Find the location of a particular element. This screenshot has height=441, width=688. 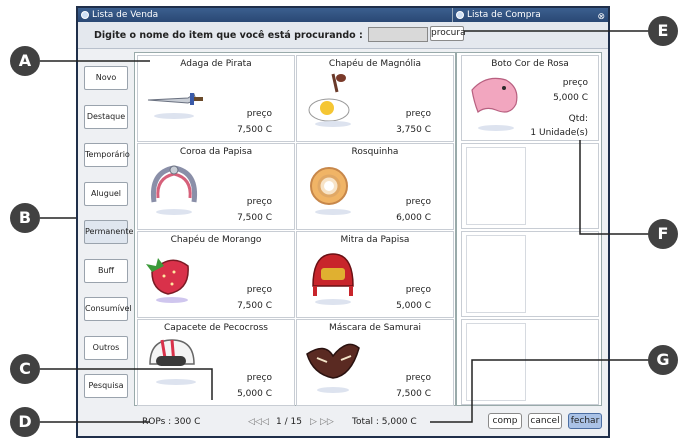

callout-a: A is located at coordinates (25, 61).